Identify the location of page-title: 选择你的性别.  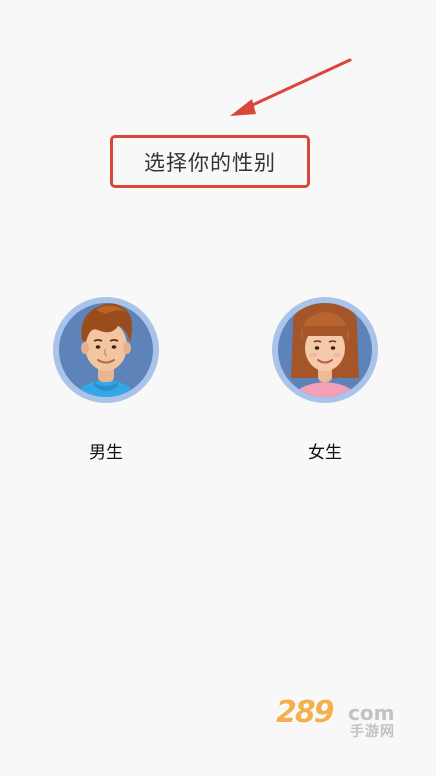
(210, 162).